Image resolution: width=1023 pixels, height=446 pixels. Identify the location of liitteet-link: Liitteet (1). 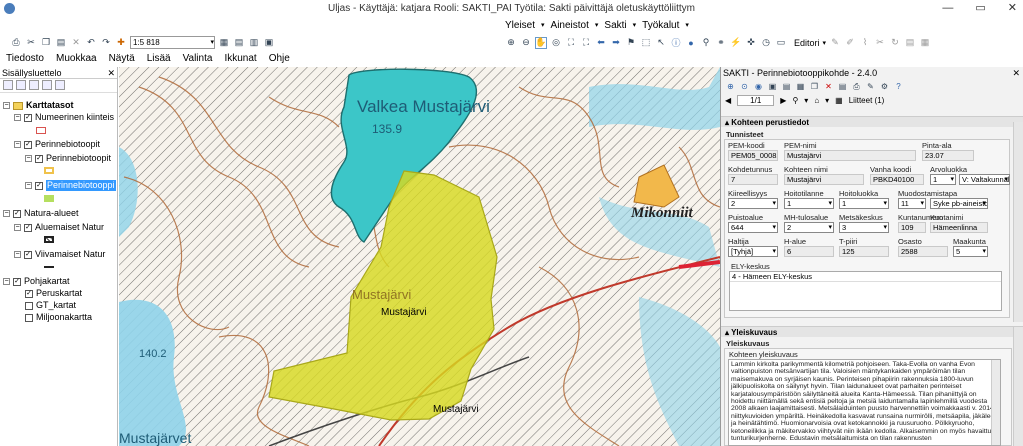
(867, 100).